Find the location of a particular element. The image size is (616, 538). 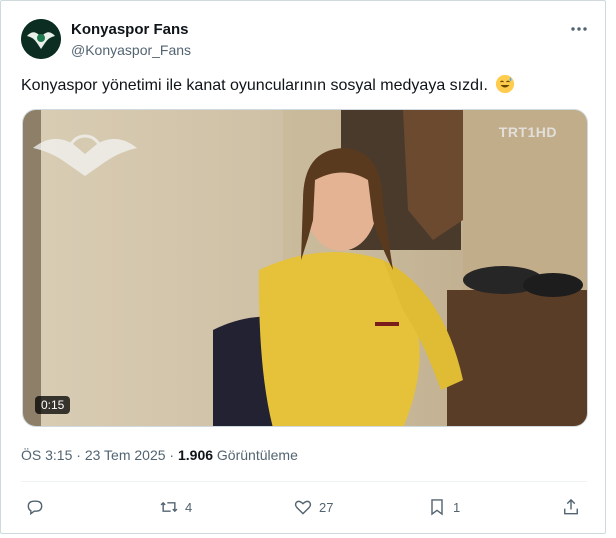

avatar-logo-icon is located at coordinates (41, 39).